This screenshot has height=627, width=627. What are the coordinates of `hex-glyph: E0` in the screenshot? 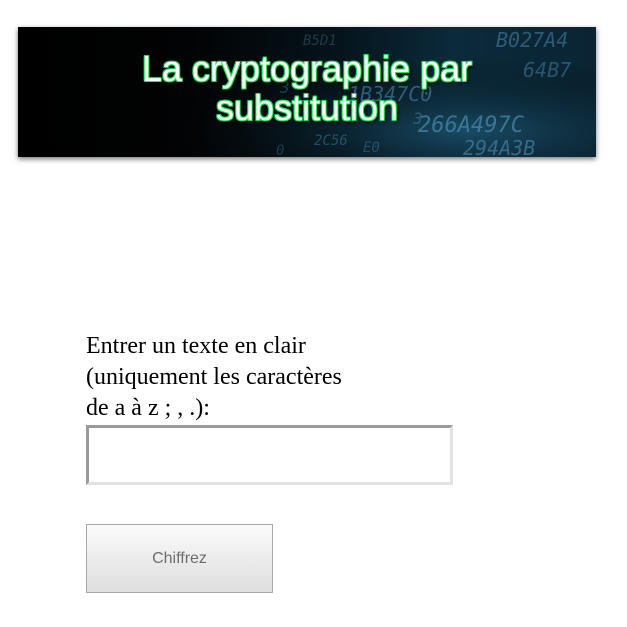 It's located at (371, 148).